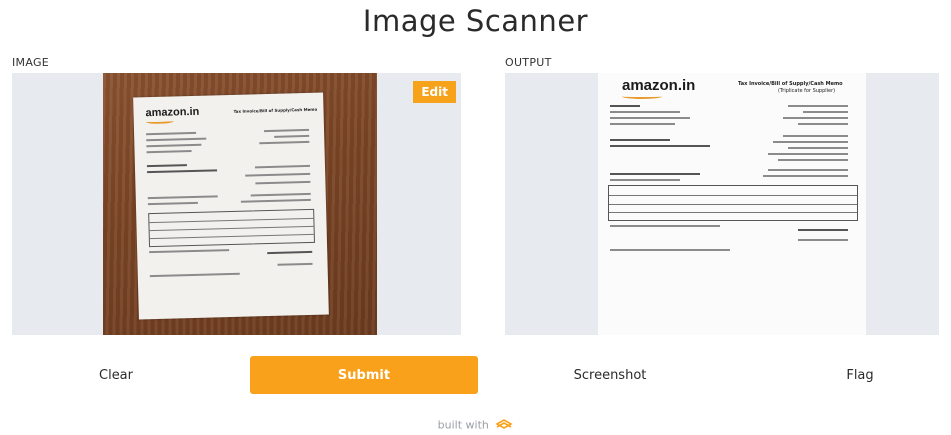 This screenshot has height=435, width=951. I want to click on submit-button: Submit, so click(364, 375).